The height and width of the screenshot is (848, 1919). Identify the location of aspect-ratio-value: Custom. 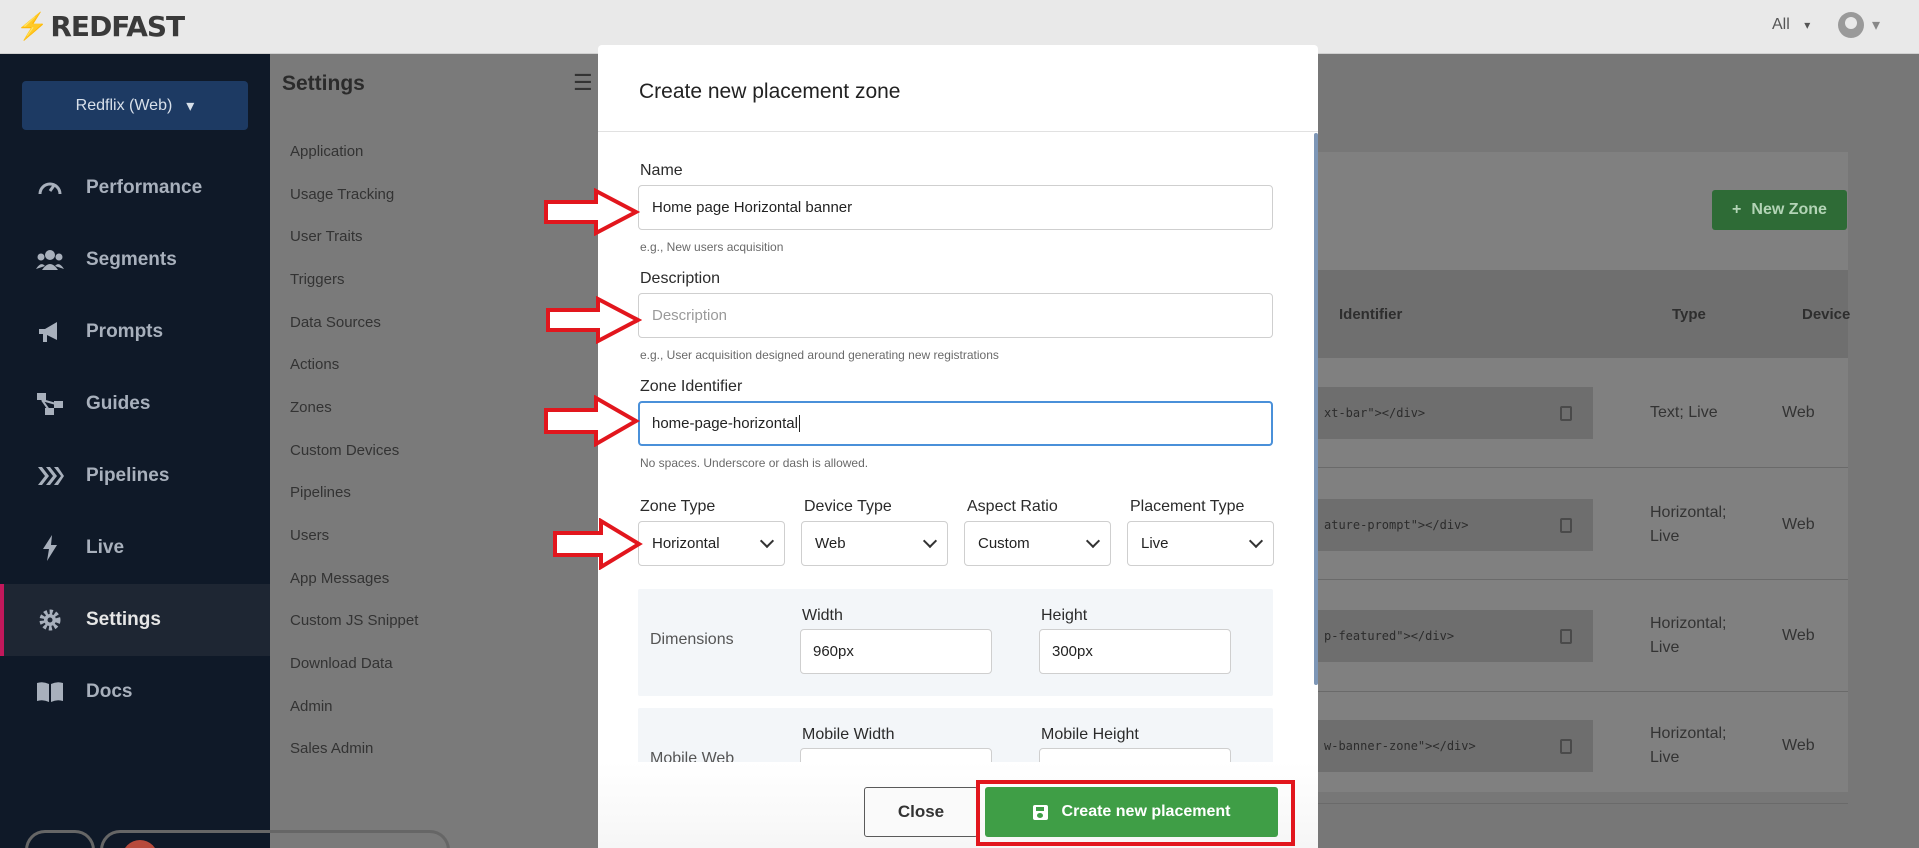
(1004, 543).